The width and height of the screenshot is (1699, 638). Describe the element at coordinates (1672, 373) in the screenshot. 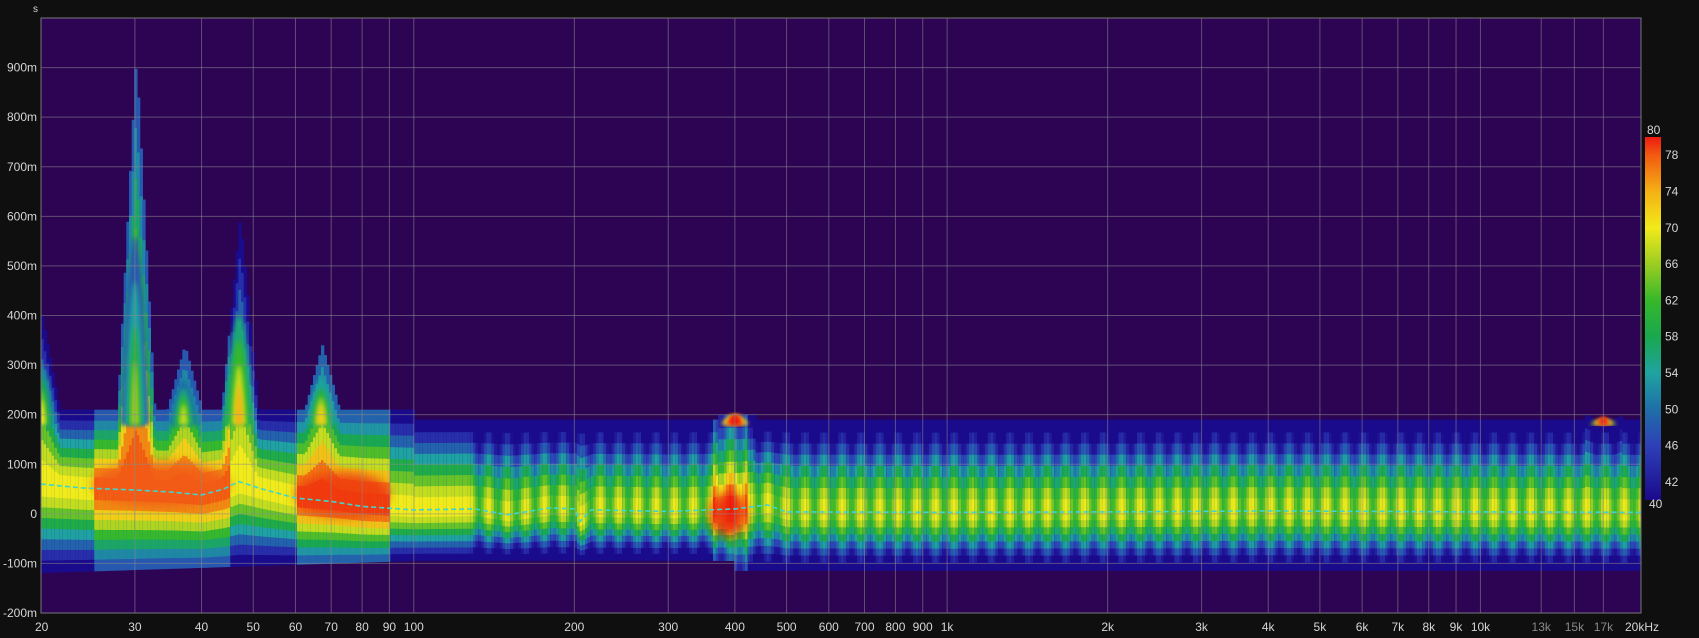

I see `colorbar-tick-label: 54` at that location.